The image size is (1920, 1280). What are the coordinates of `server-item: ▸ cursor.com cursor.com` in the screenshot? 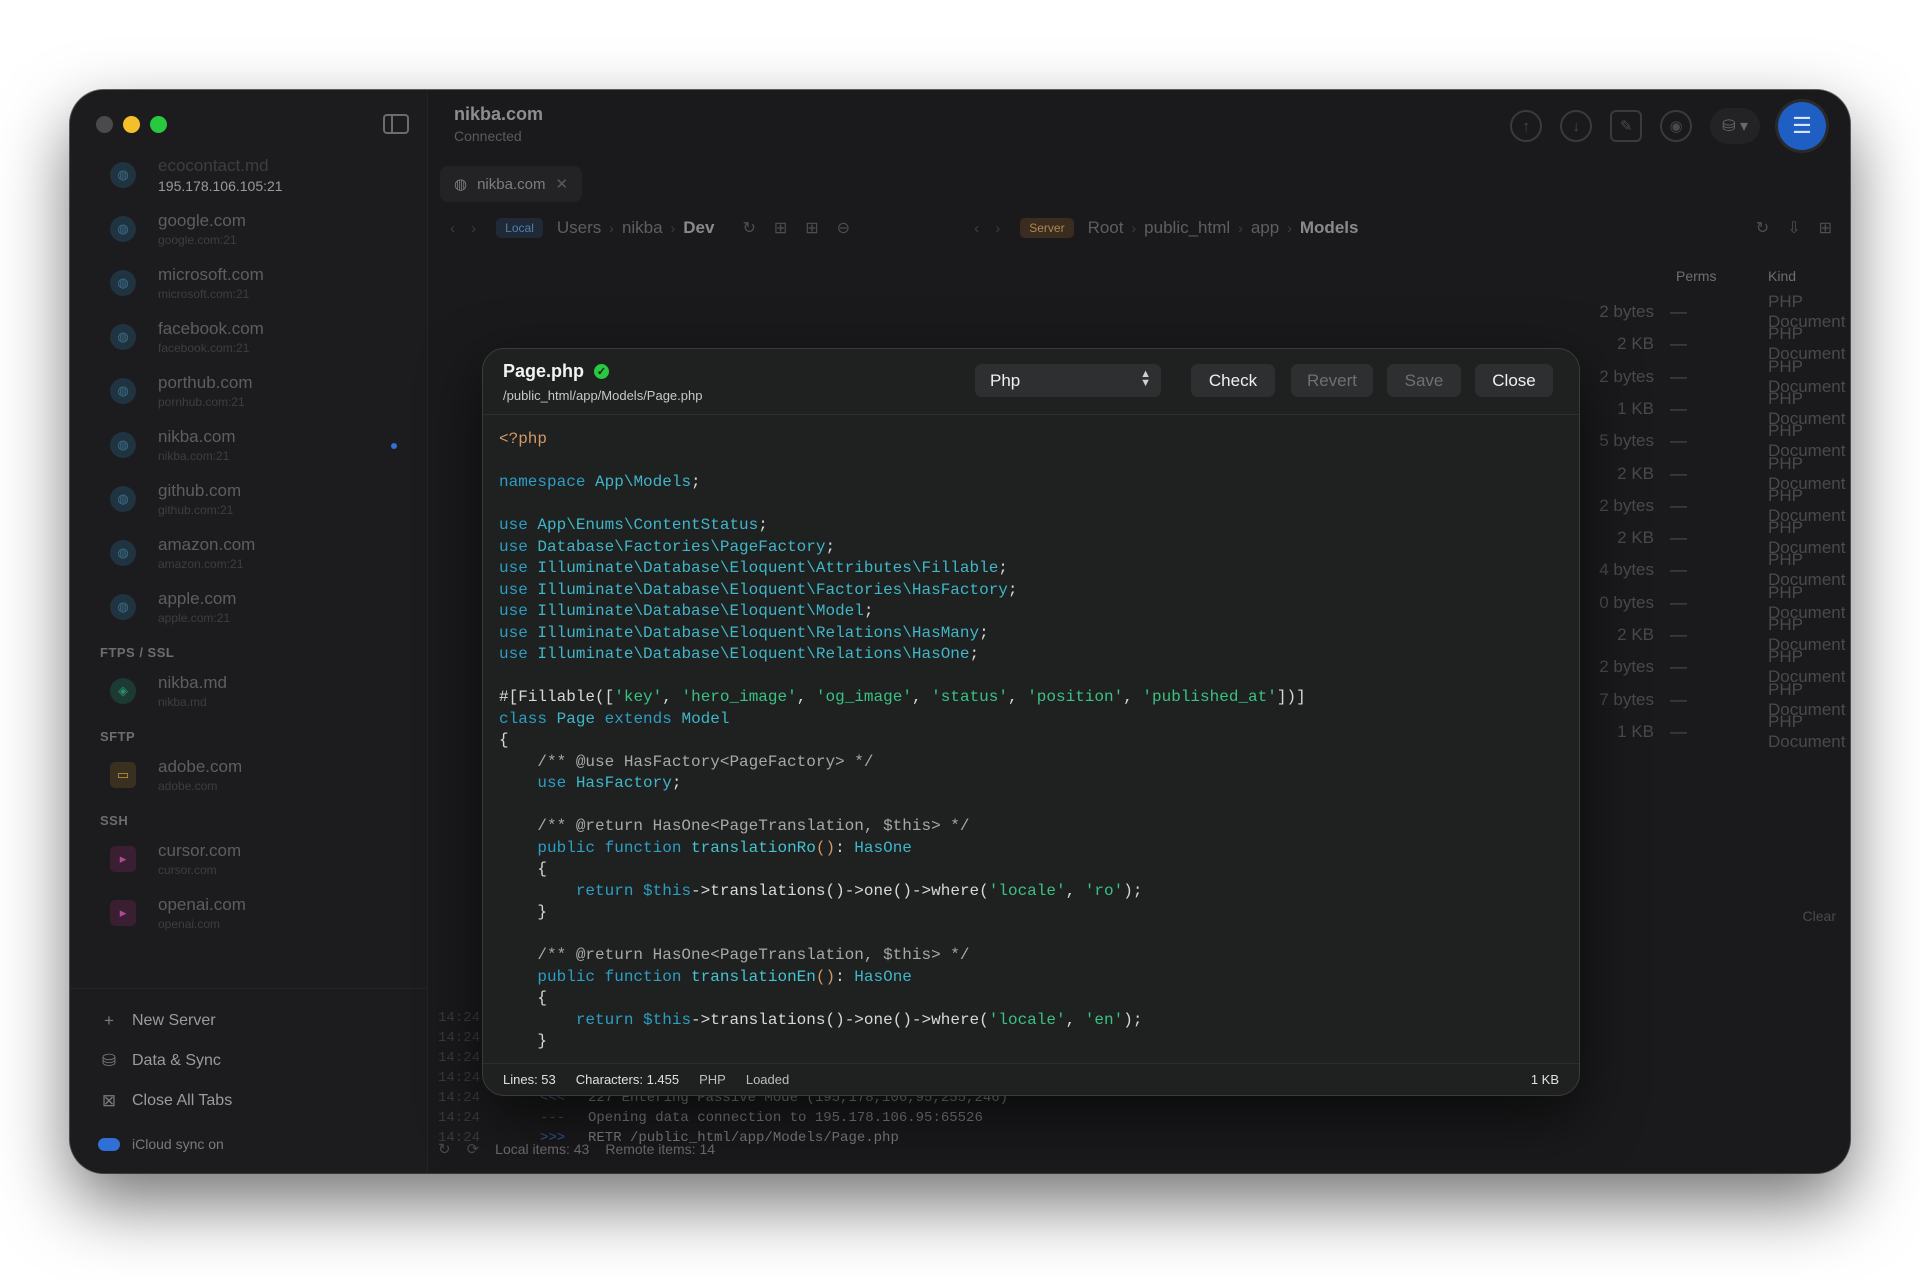 It's located at (248, 859).